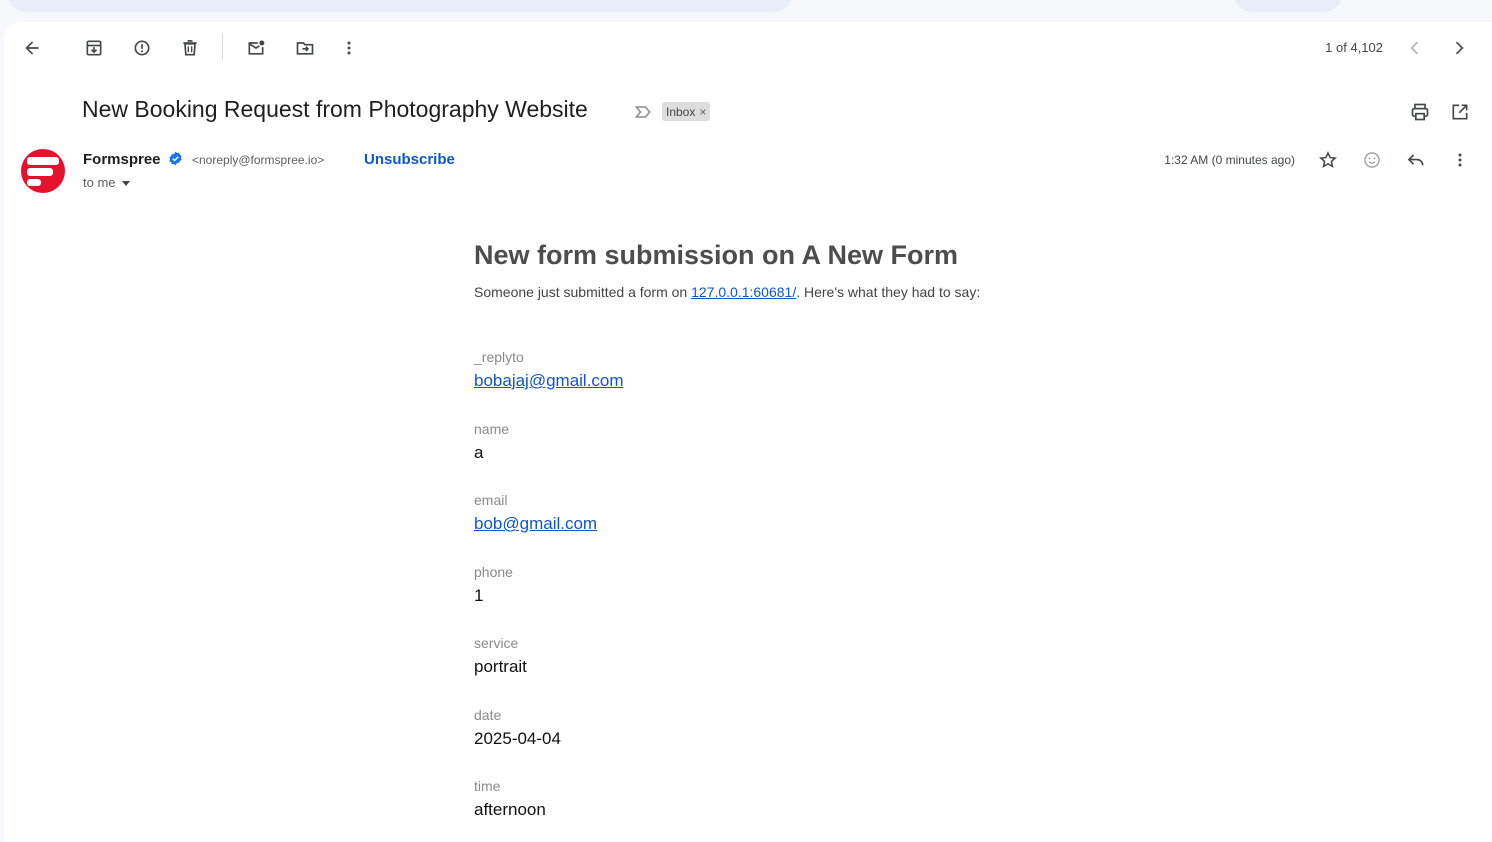 This screenshot has height=842, width=1492. Describe the element at coordinates (517, 728) in the screenshot. I see `form-field: date 2025-04-04` at that location.